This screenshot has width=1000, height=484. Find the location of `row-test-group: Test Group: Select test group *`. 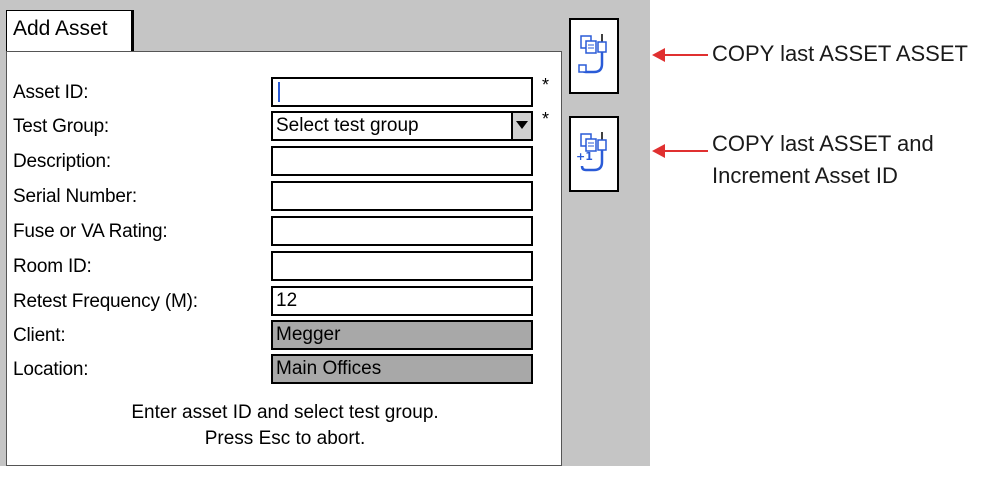

row-test-group: Test Group: Select test group * is located at coordinates (285, 127).